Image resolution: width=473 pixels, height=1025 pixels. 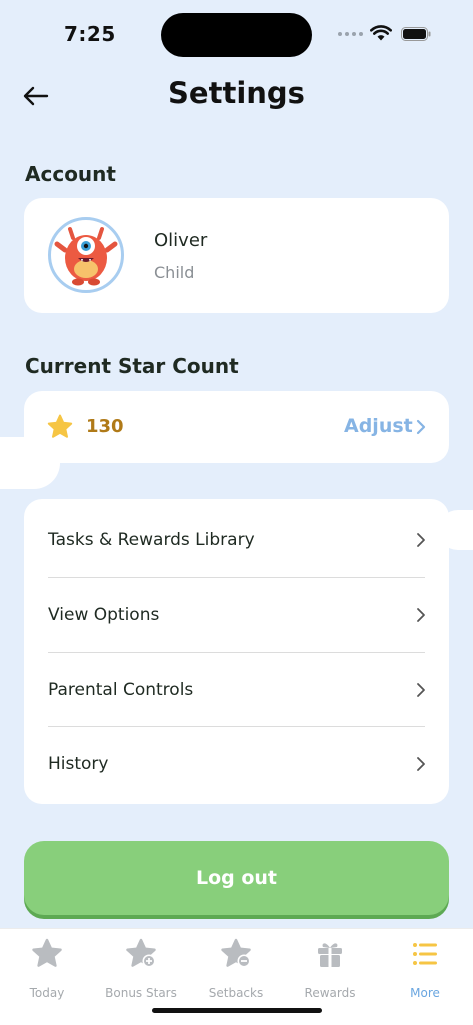 I want to click on tab-label: Today, so click(x=47, y=993).